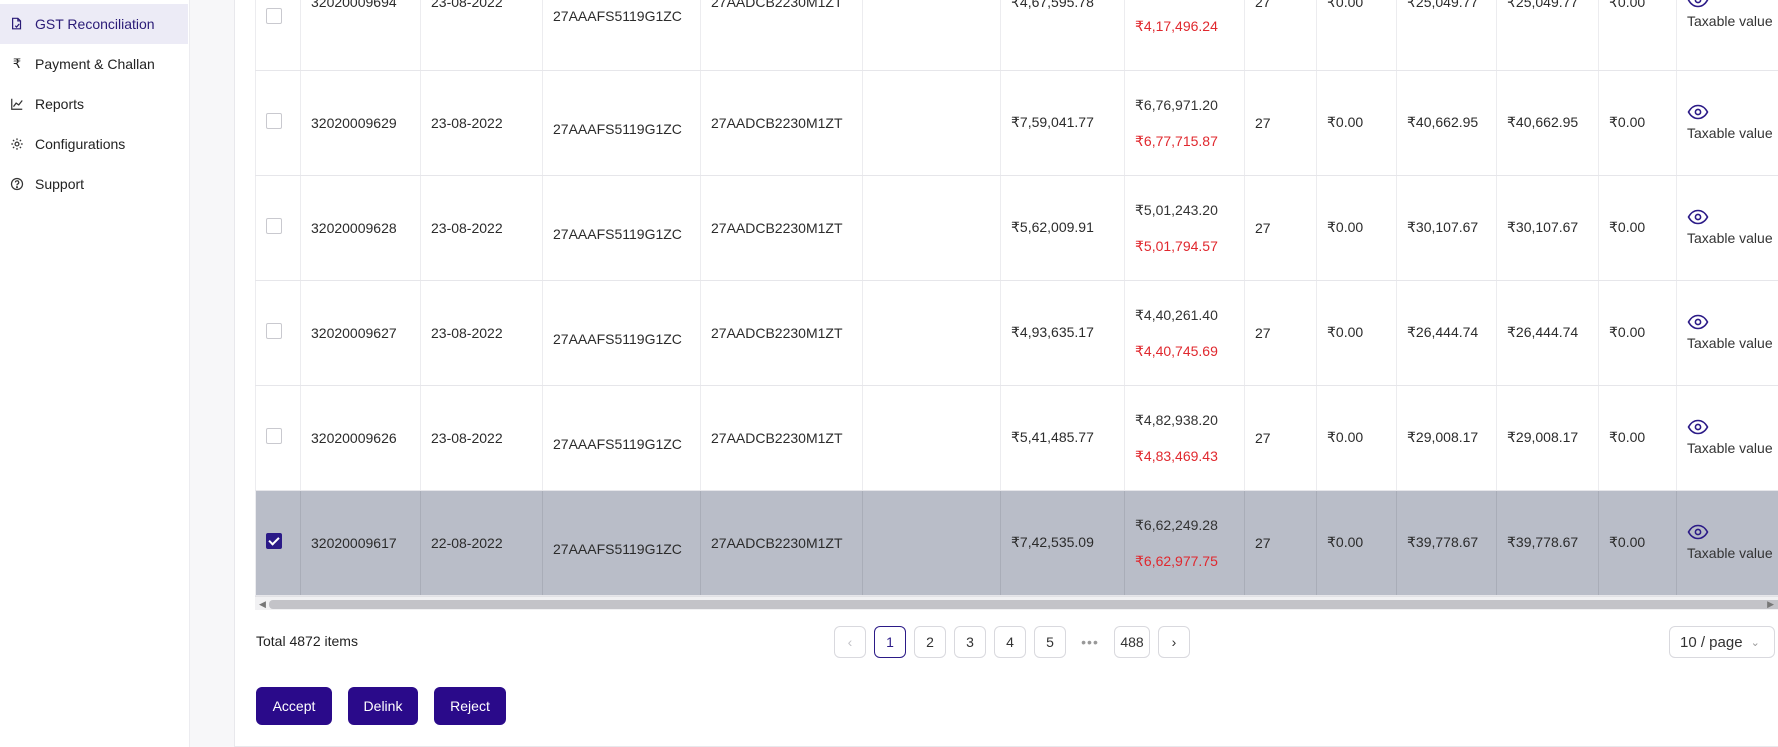 The width and height of the screenshot is (1778, 747). Describe the element at coordinates (1711, 642) in the screenshot. I see `page-size-value: 10 / page` at that location.